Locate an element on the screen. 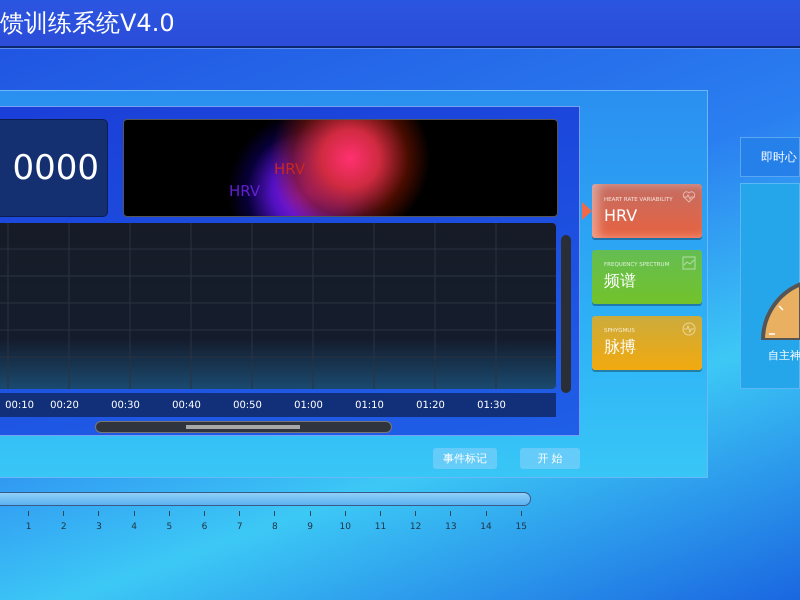  heart-pulse-icon is located at coordinates (689, 197).